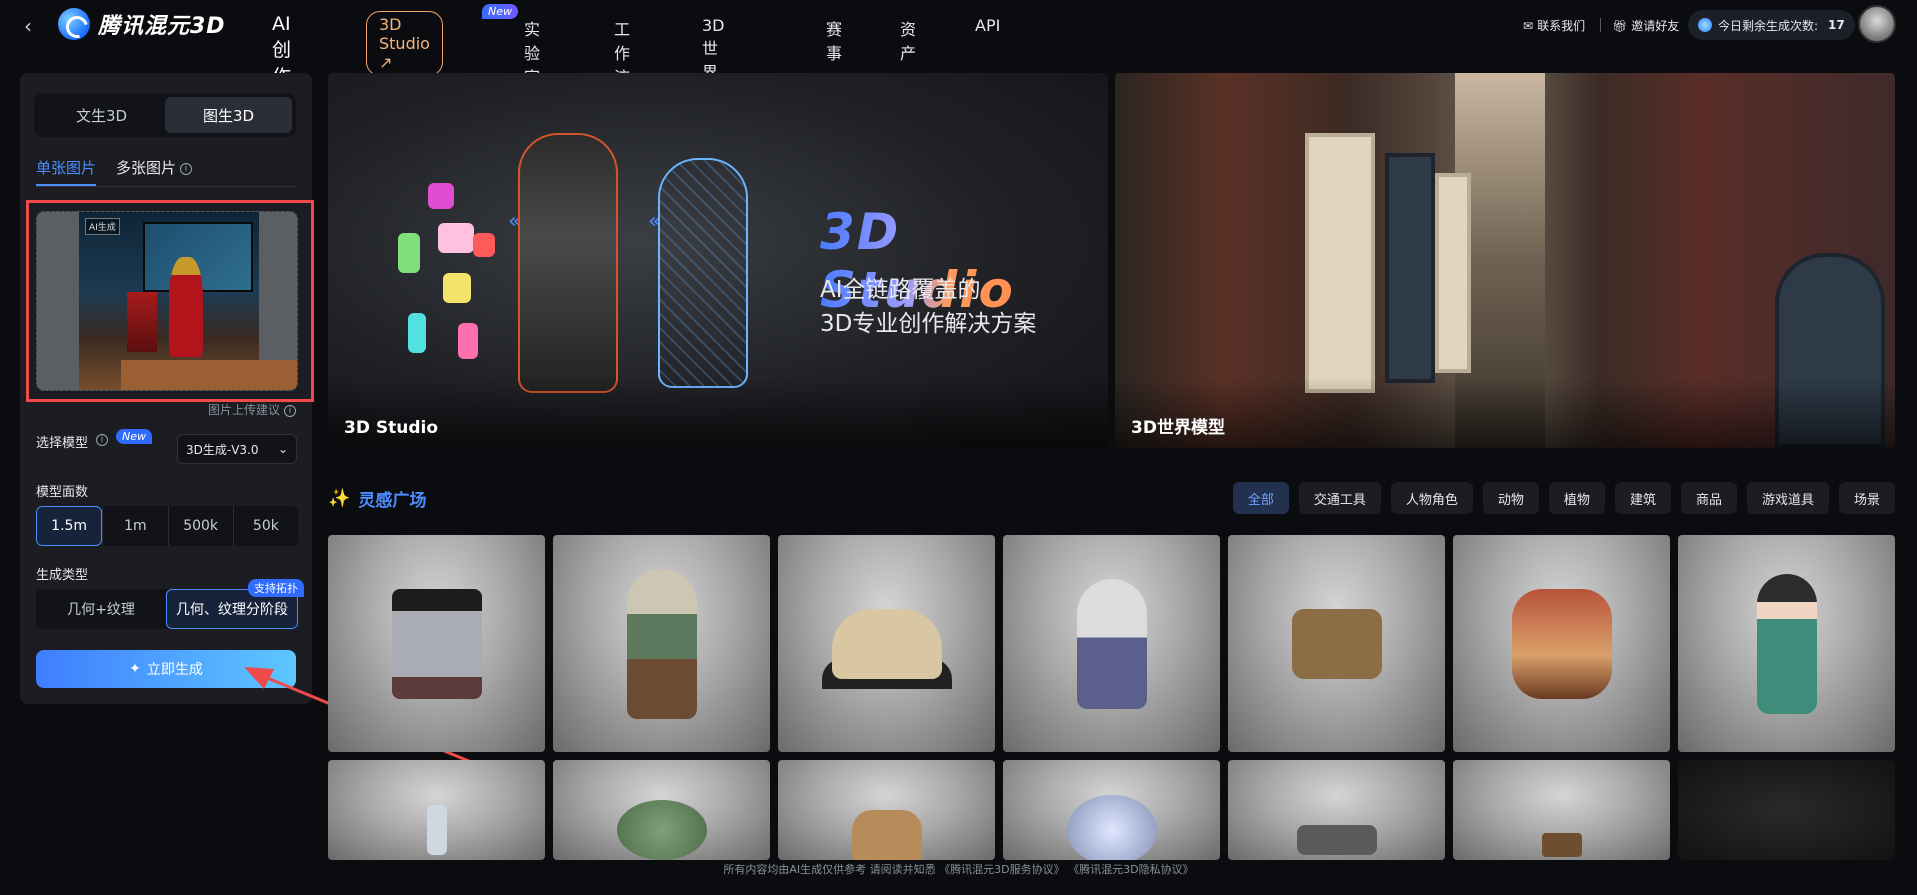  I want to click on credits-counter: 今日剩余生成次数: 17, so click(1771, 25).